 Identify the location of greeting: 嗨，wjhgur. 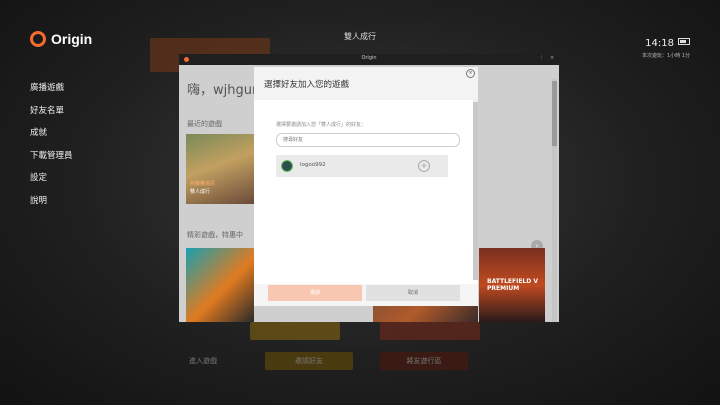
(222, 90).